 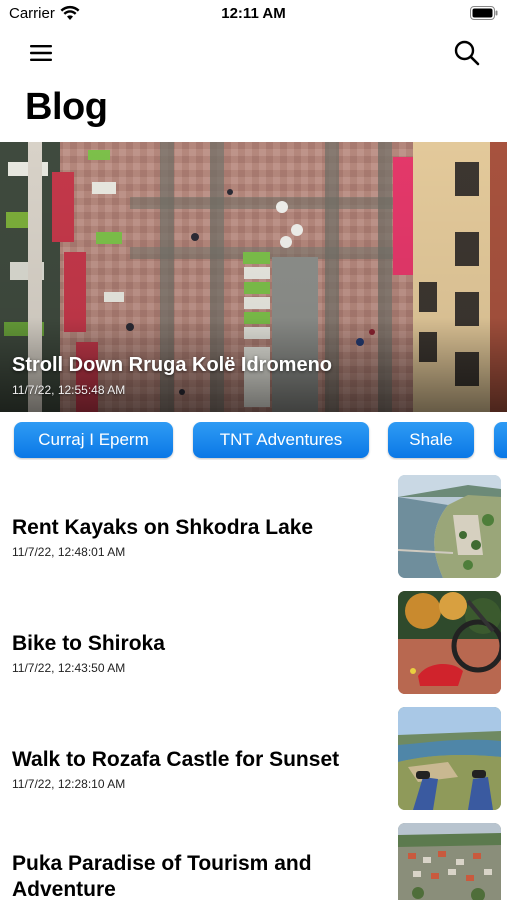 I want to click on town-aerial-photo, so click(x=449, y=861).